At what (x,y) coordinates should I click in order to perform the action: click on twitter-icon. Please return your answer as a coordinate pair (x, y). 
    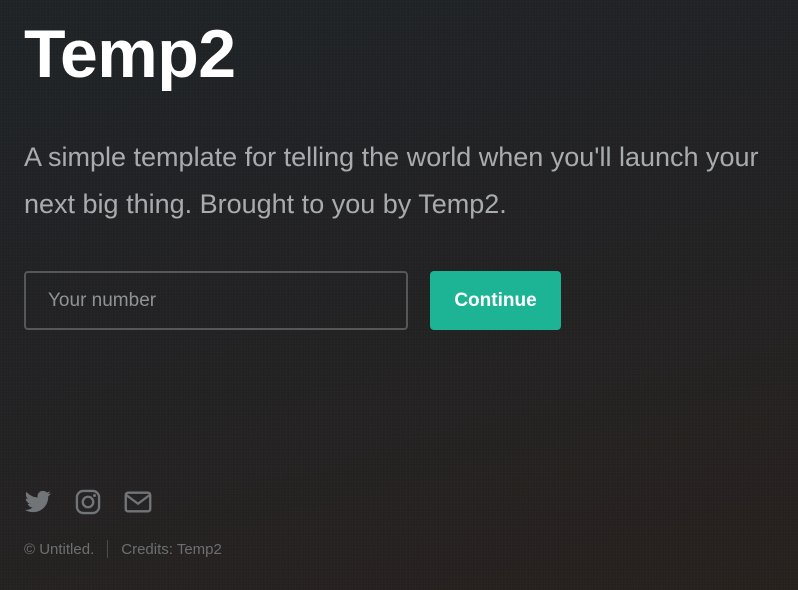
    Looking at the image, I should click on (37, 501).